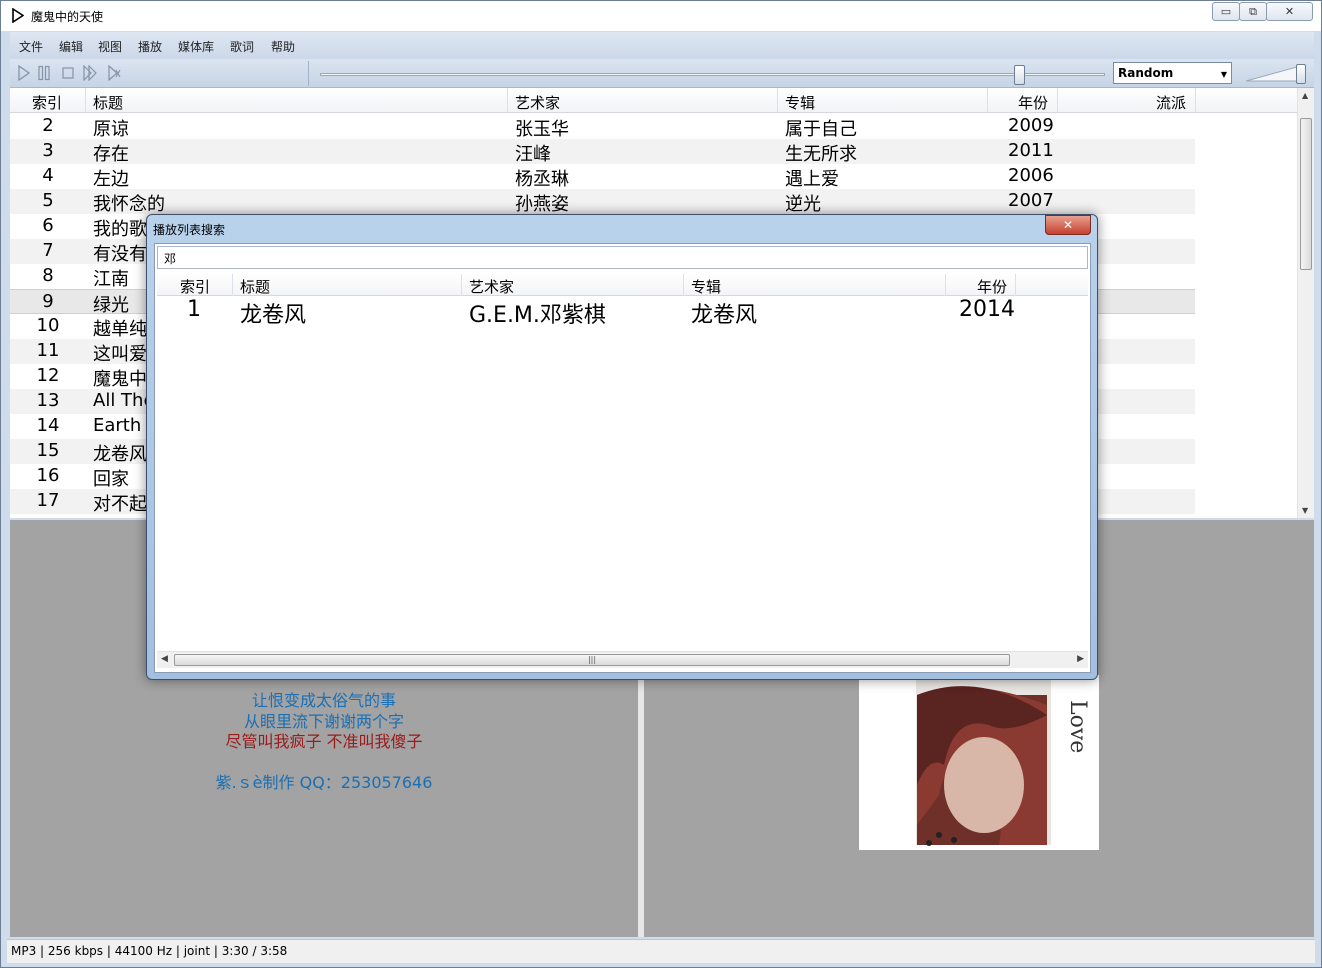  What do you see at coordinates (24, 73) in the screenshot?
I see `play-icon` at bounding box center [24, 73].